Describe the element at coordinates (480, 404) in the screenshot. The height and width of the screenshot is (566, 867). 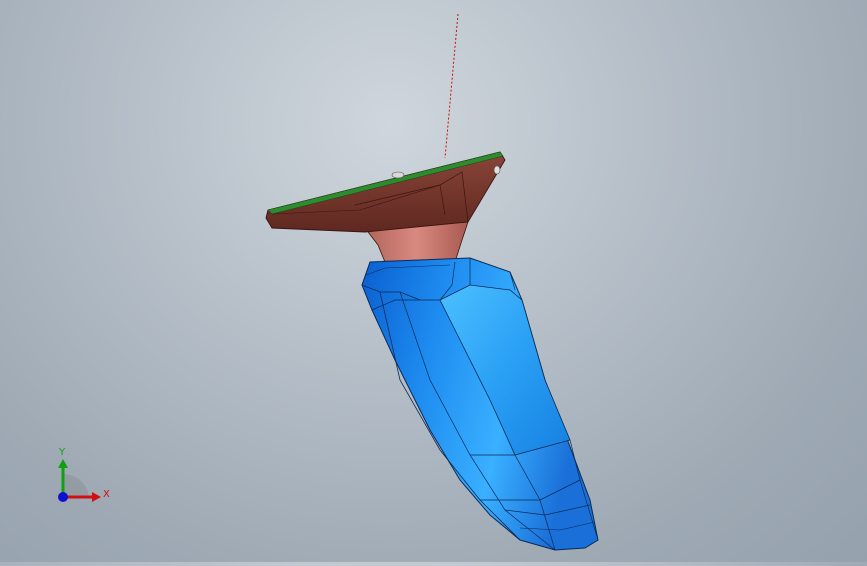
I see `fin-body` at that location.